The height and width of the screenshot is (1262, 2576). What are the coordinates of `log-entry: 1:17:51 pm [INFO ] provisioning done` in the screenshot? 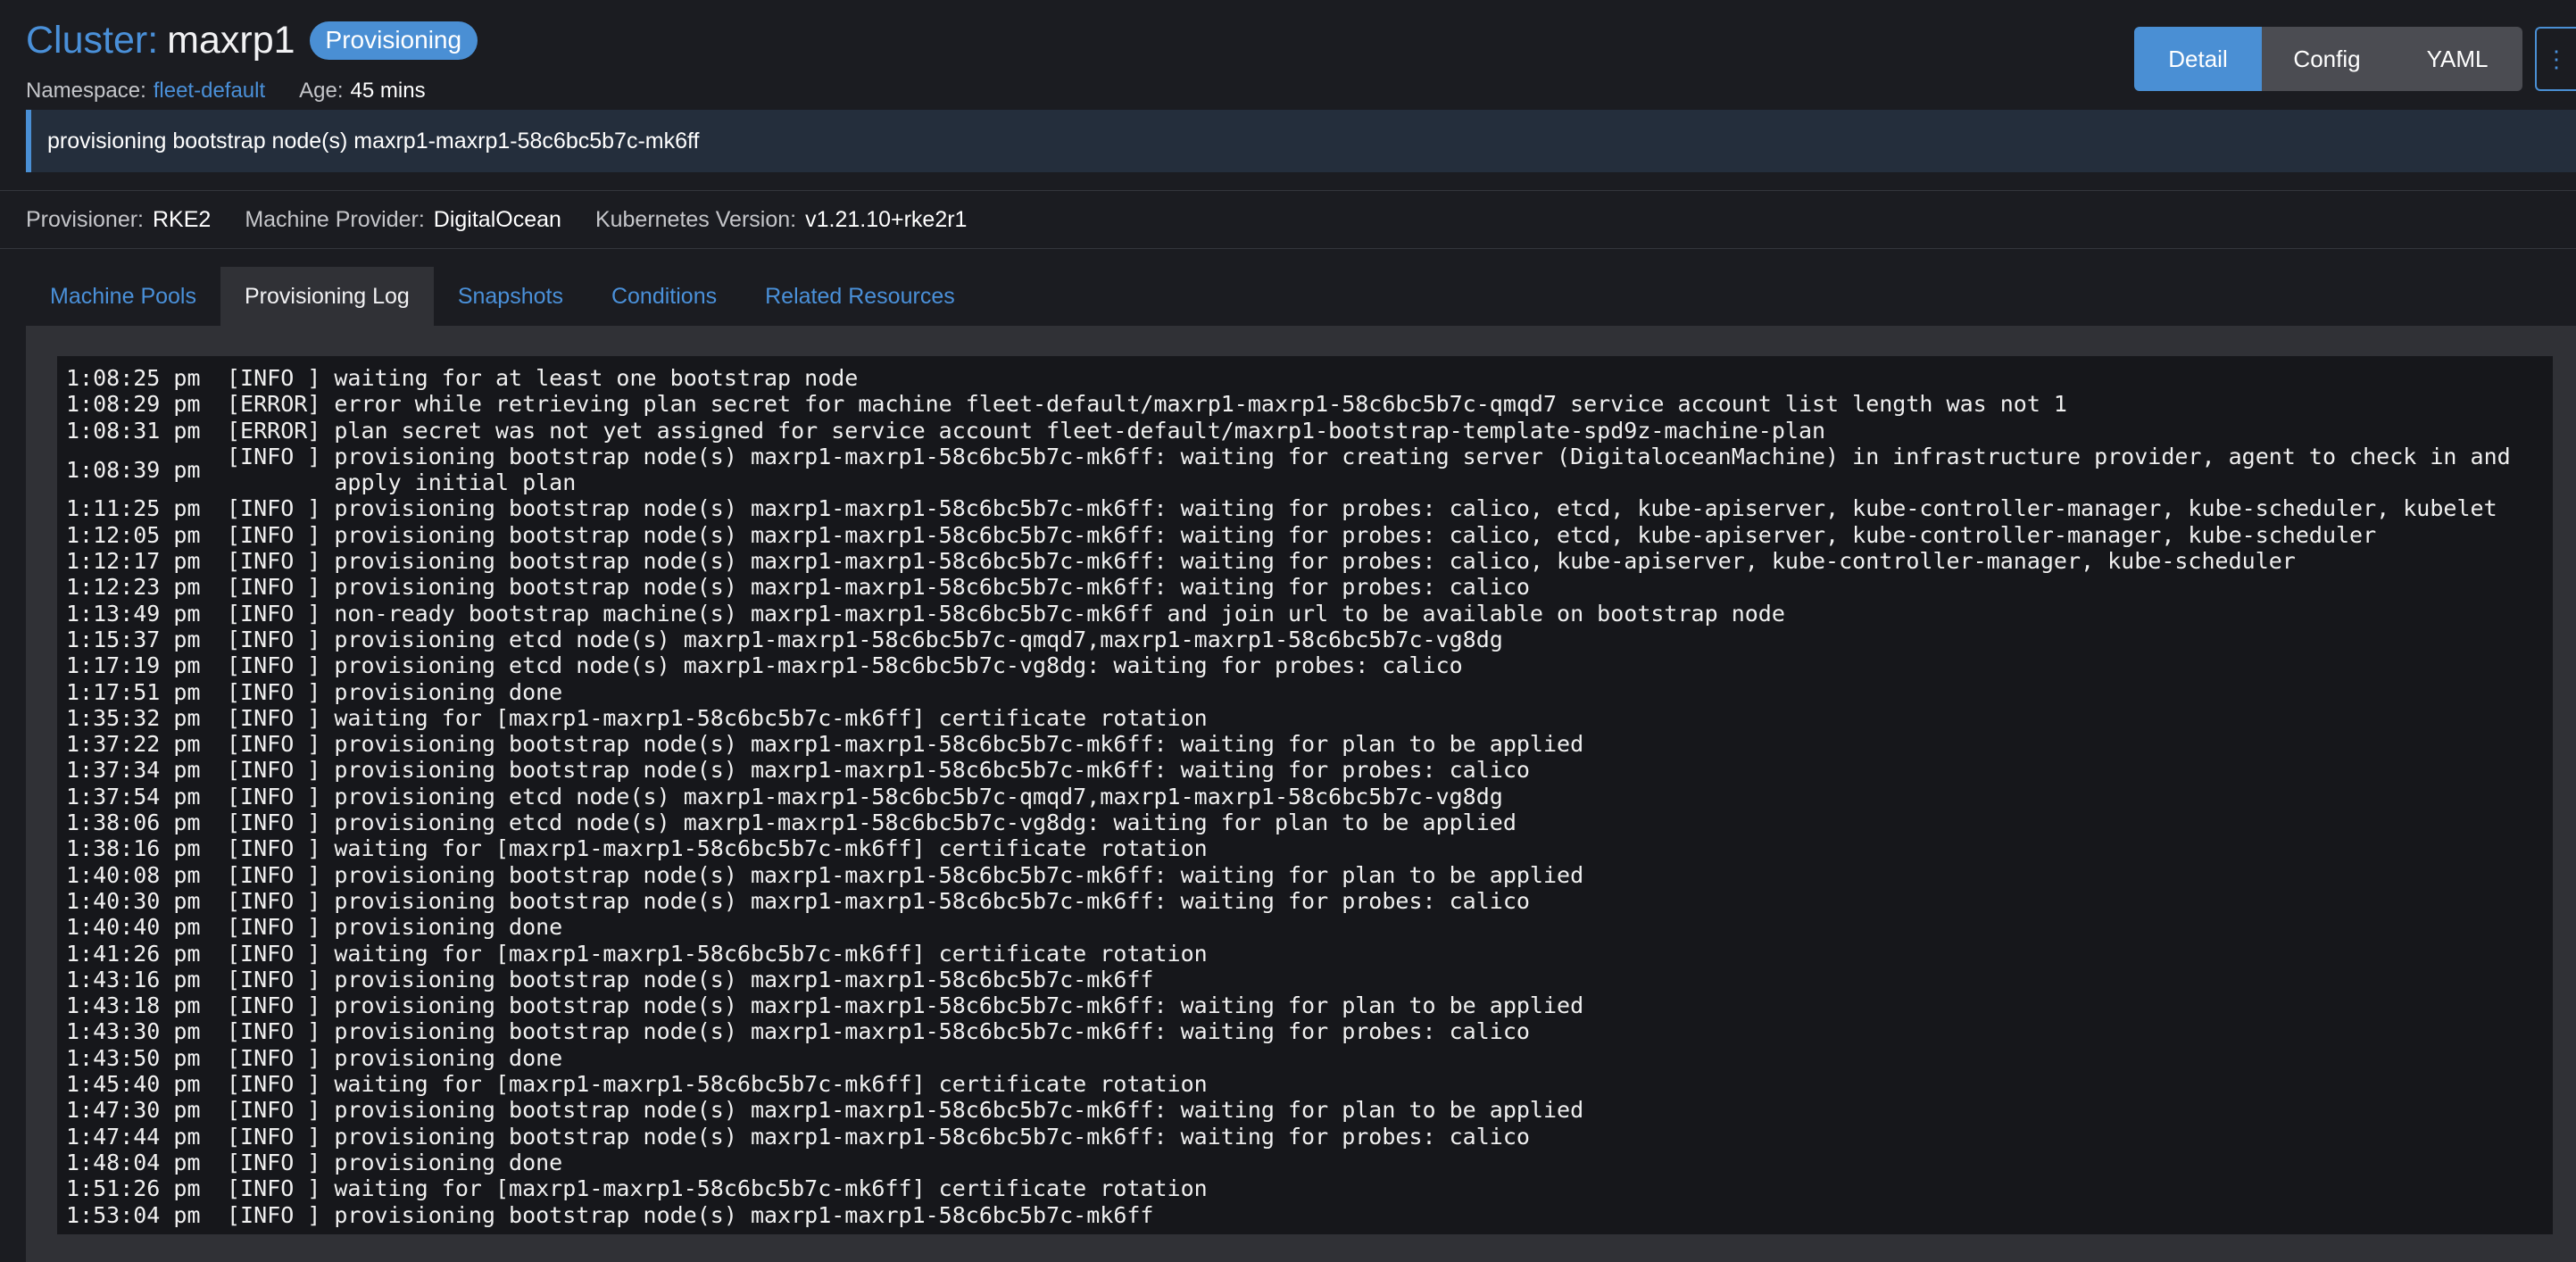 It's located at (1309, 692).